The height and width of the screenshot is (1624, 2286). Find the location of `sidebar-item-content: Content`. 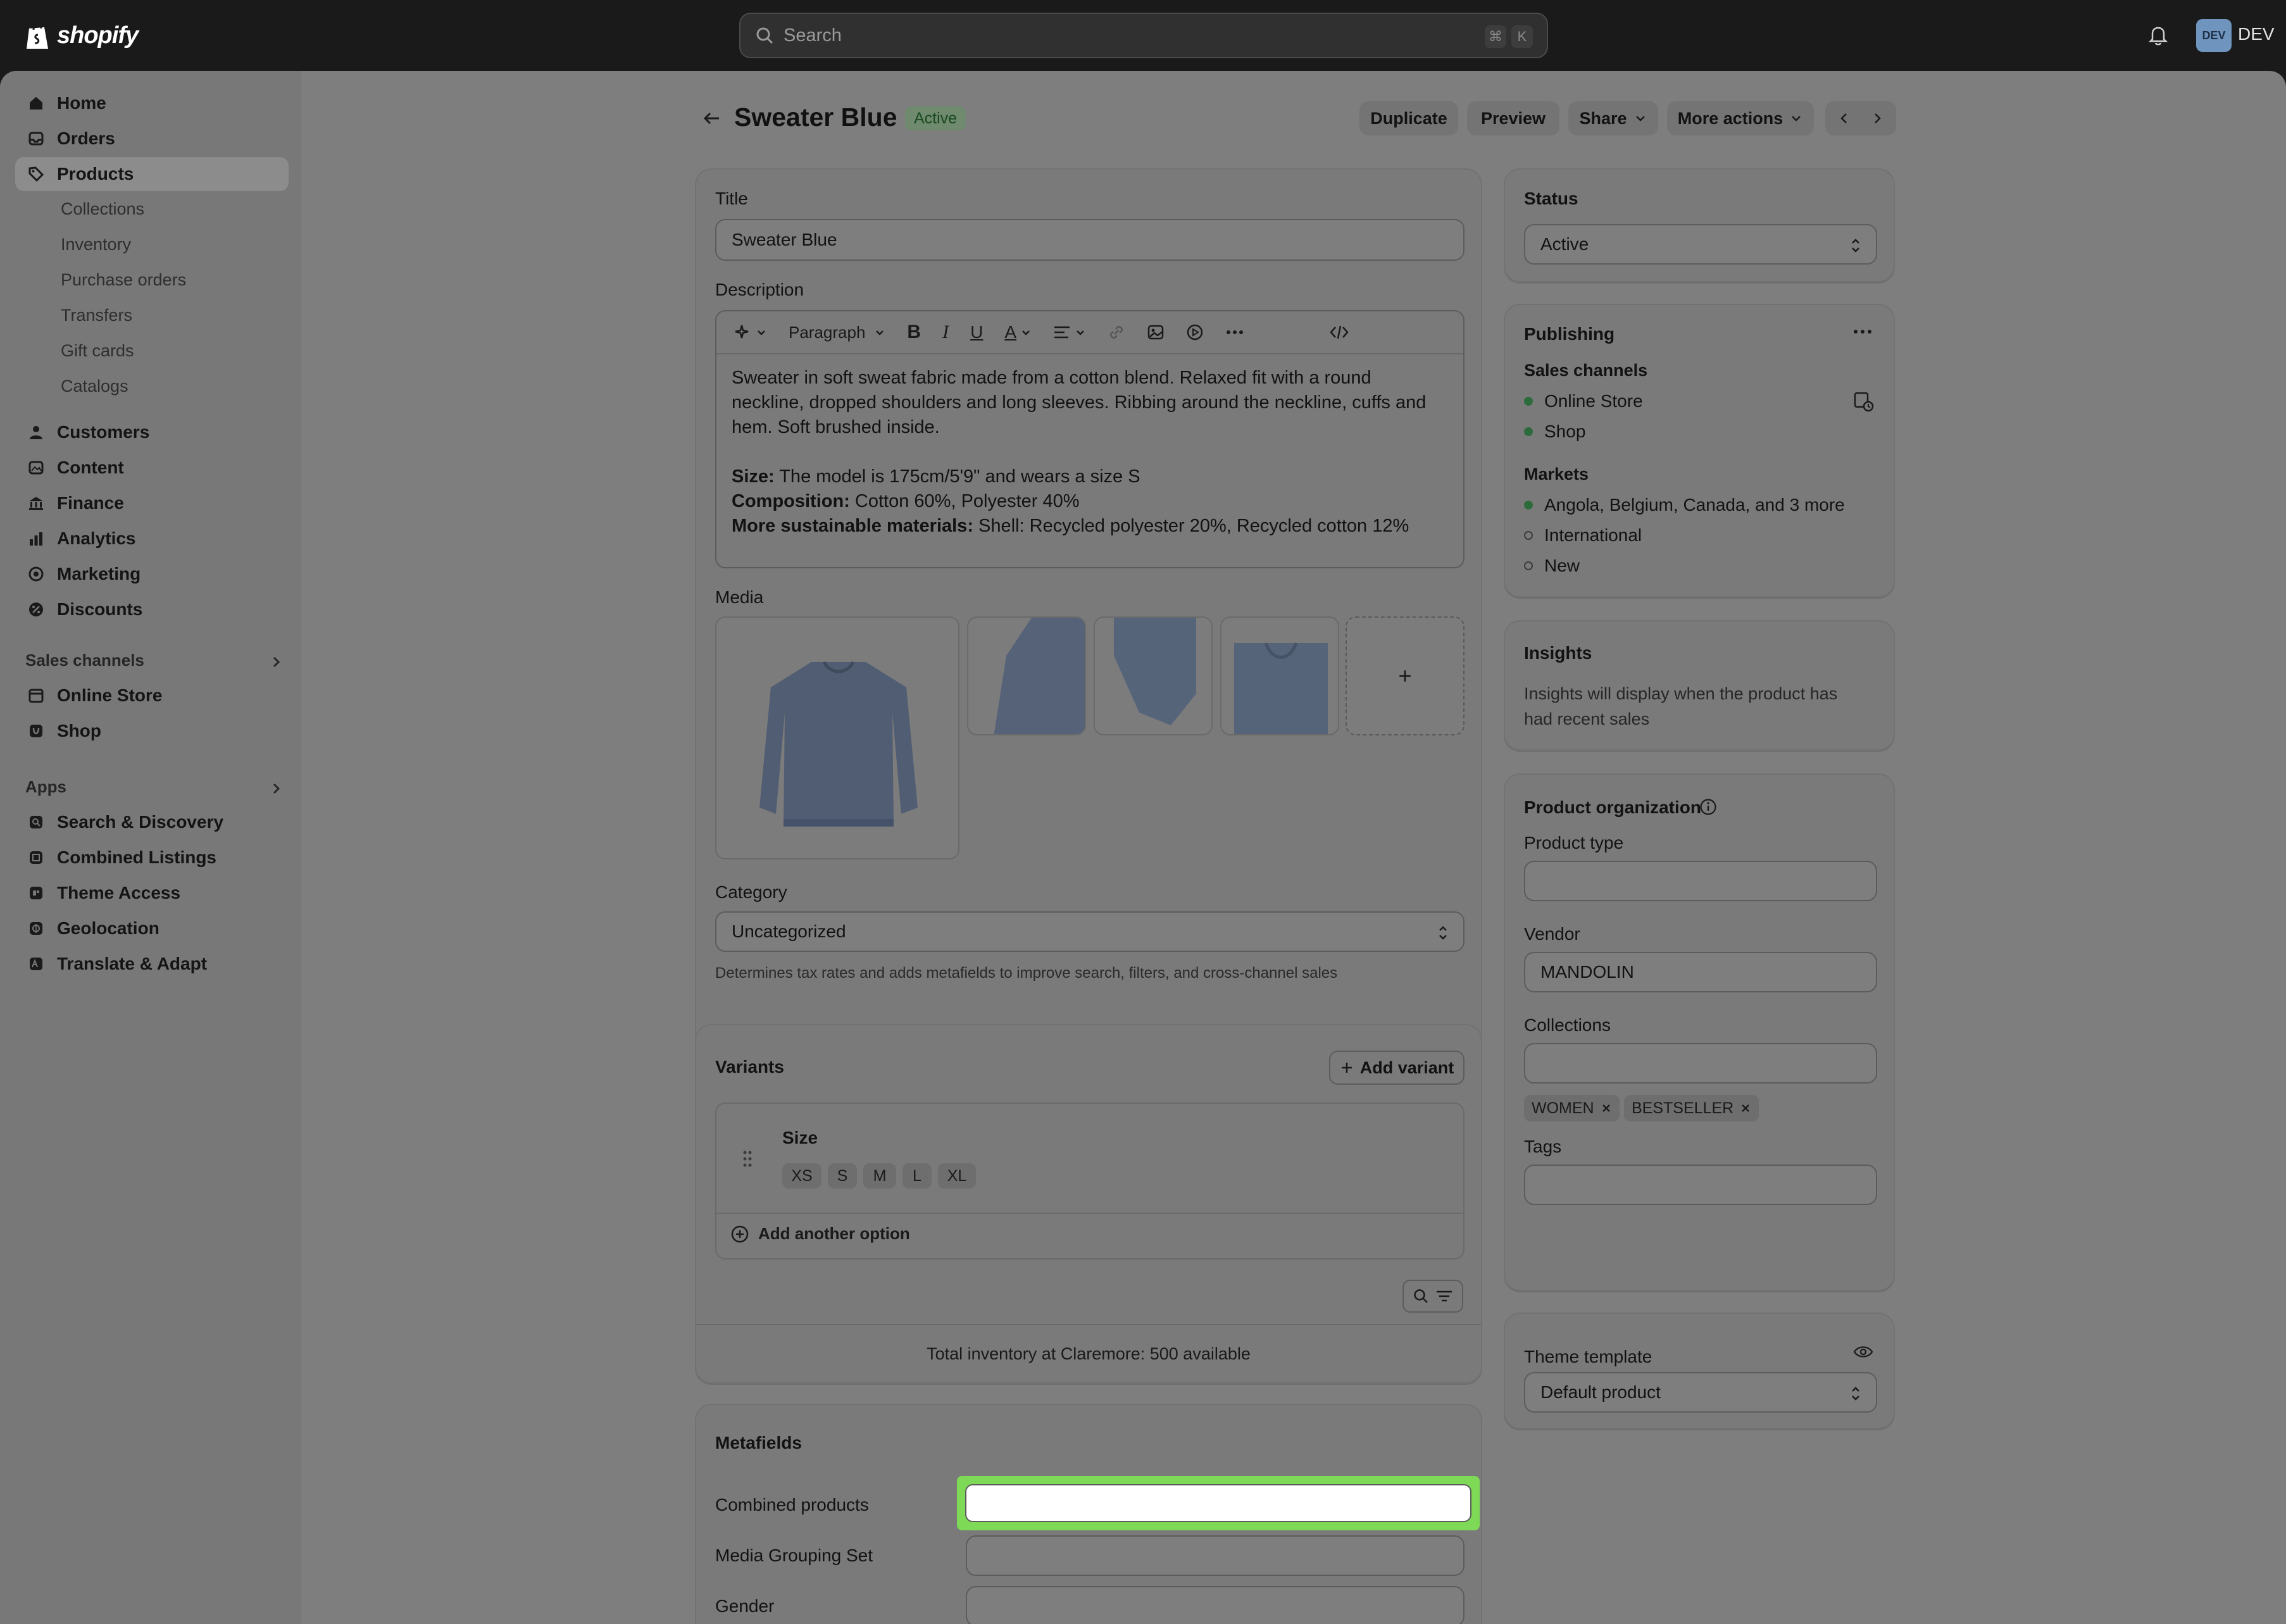

sidebar-item-content: Content is located at coordinates (152, 468).